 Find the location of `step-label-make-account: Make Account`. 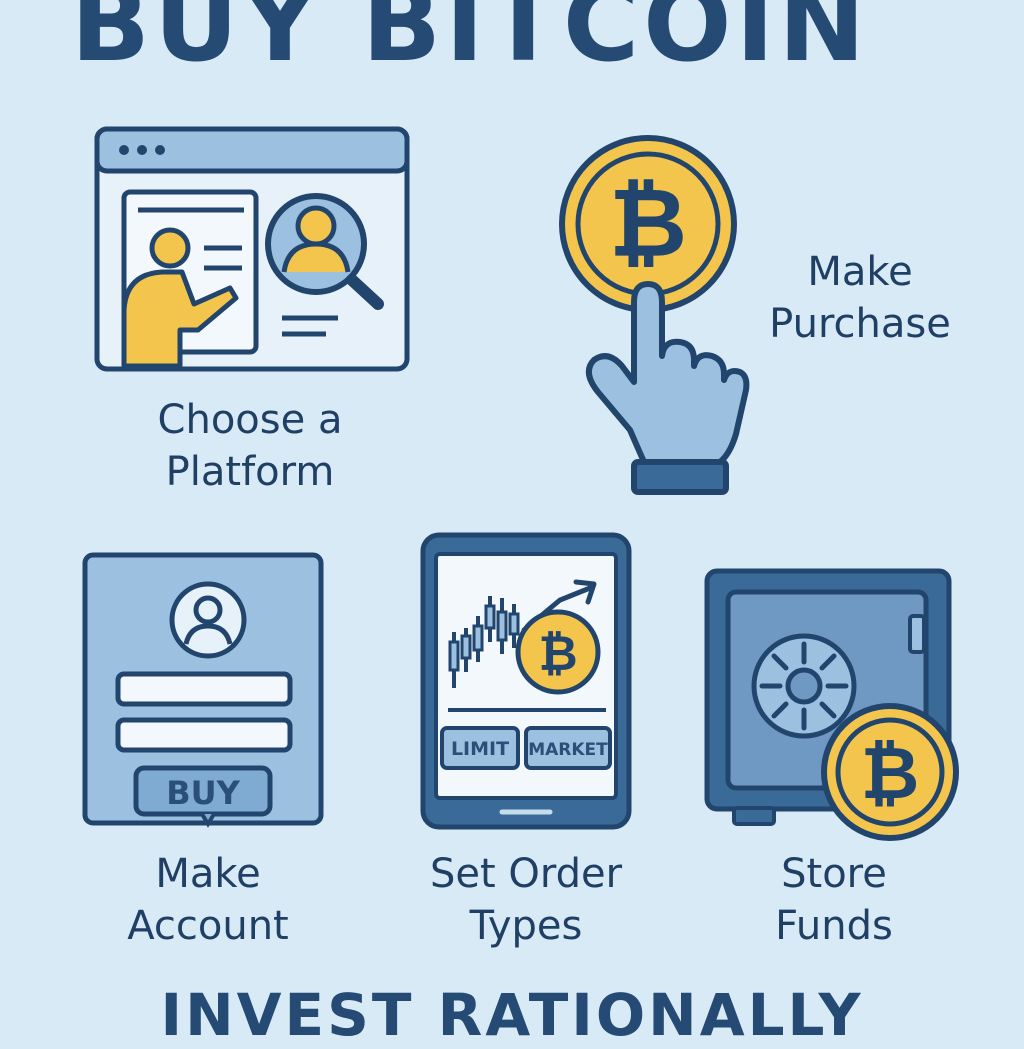

step-label-make-account: Make Account is located at coordinates (208, 900).